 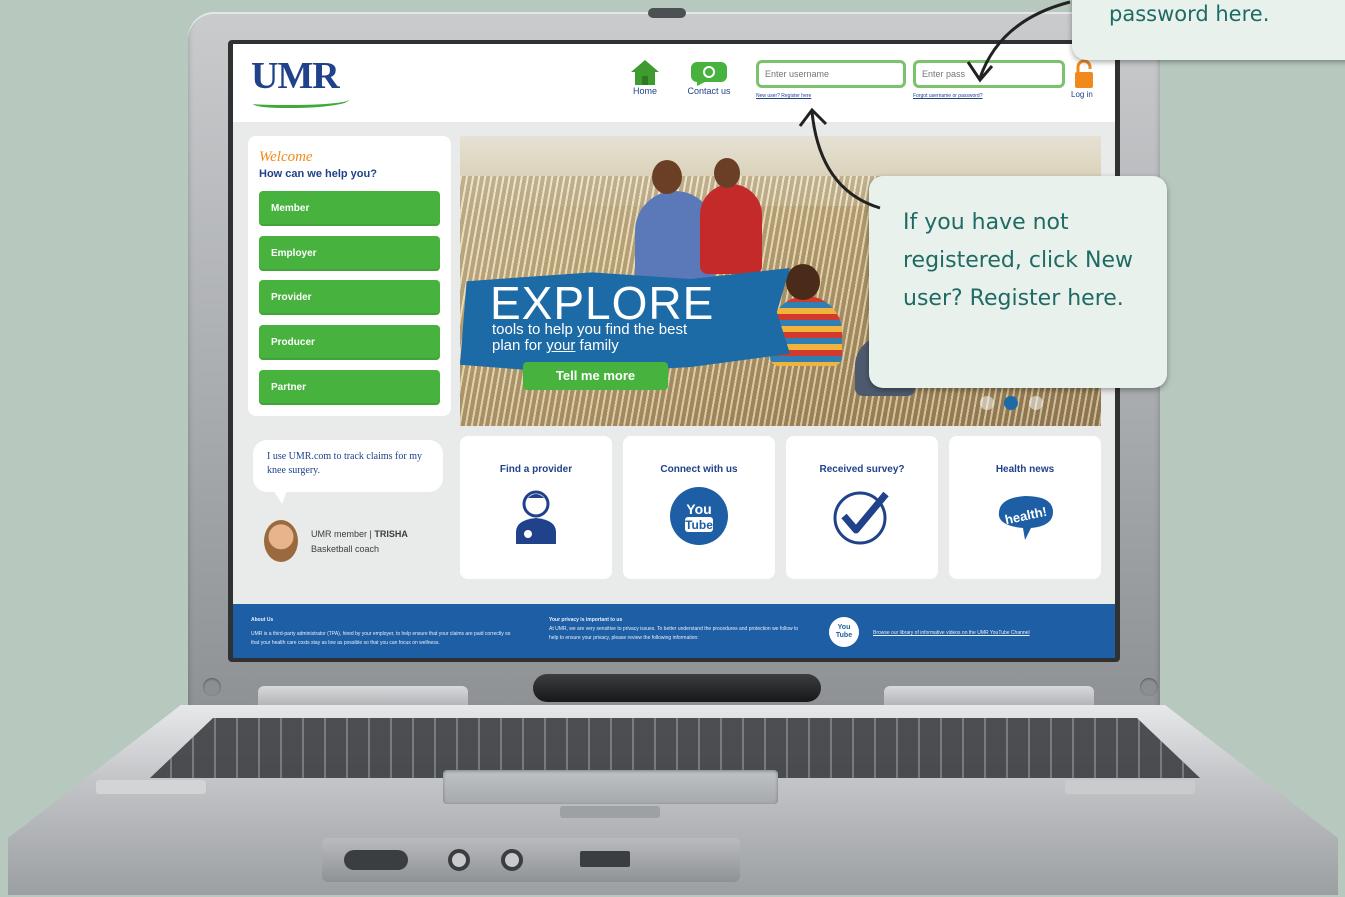 What do you see at coordinates (1011, 403) in the screenshot?
I see `carousel-dot-active` at bounding box center [1011, 403].